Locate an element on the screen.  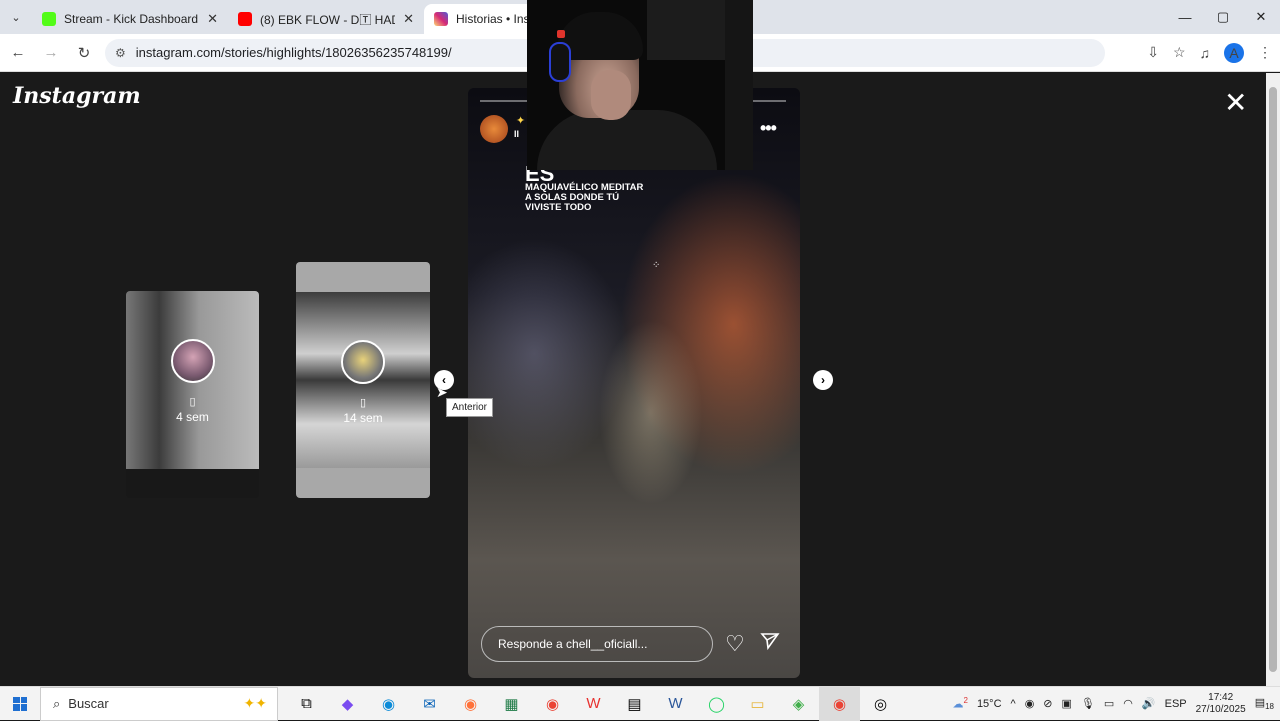
person-body is located at coordinates (627, 140).